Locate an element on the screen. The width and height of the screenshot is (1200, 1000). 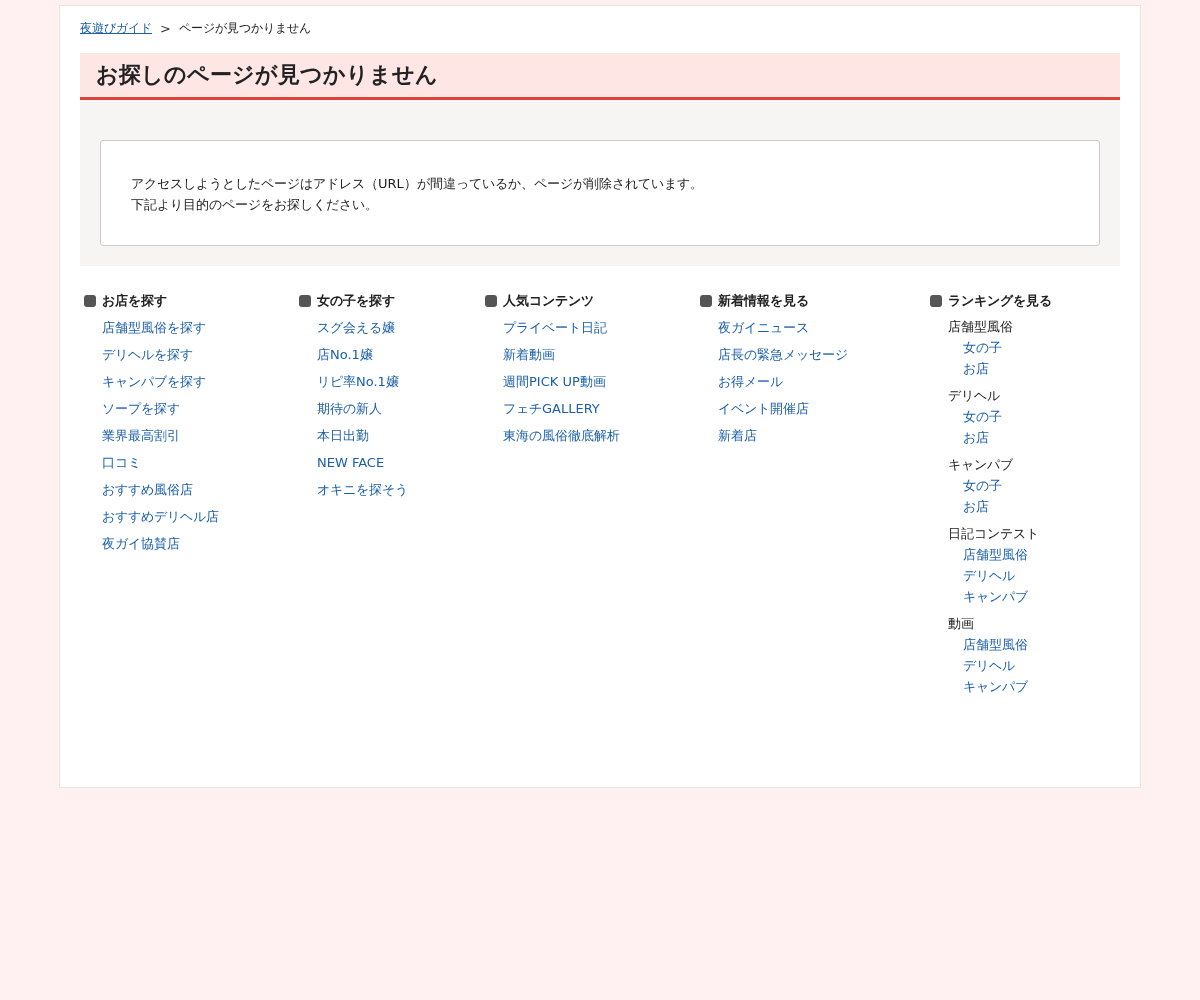
sitemap-link: NEW FACE is located at coordinates (351, 462).